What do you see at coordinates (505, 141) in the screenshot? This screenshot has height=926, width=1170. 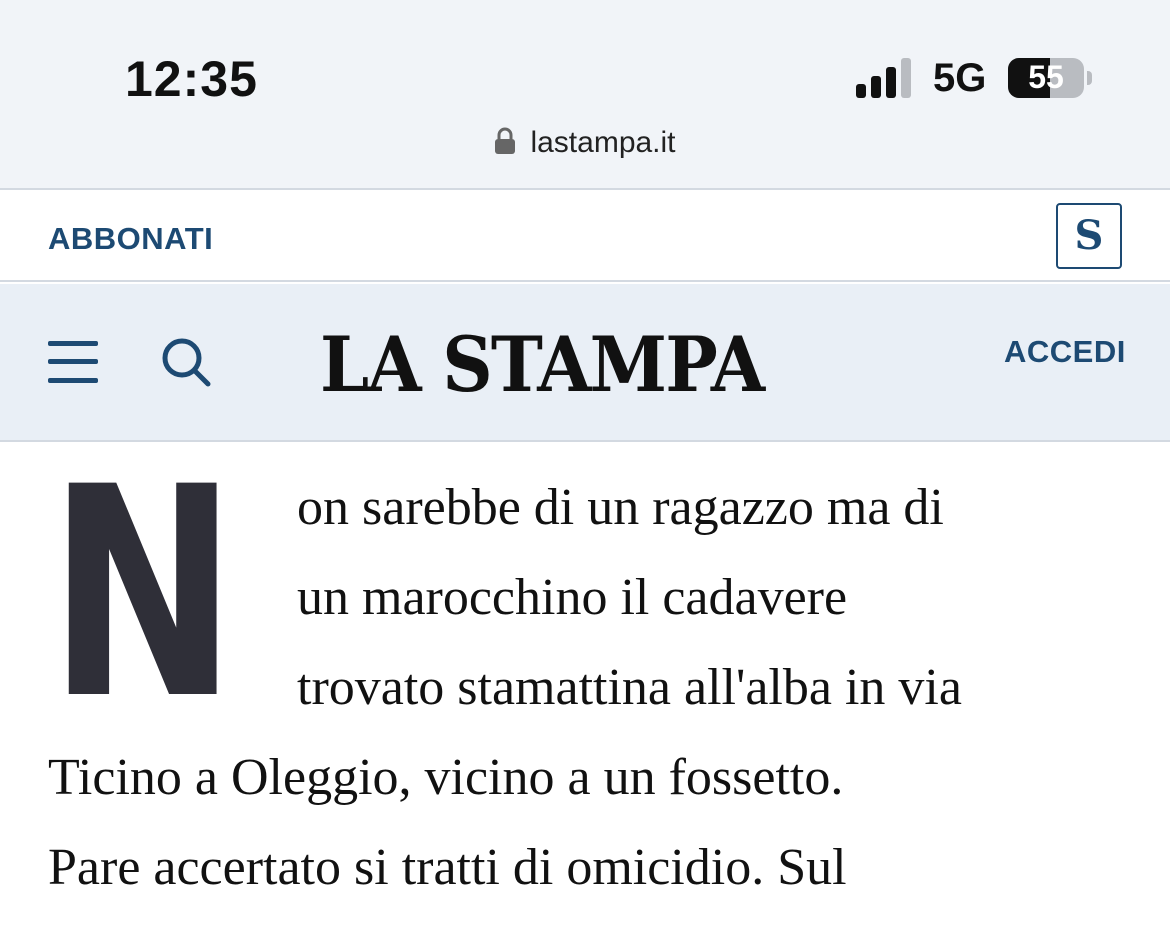 I see `lock-icon` at bounding box center [505, 141].